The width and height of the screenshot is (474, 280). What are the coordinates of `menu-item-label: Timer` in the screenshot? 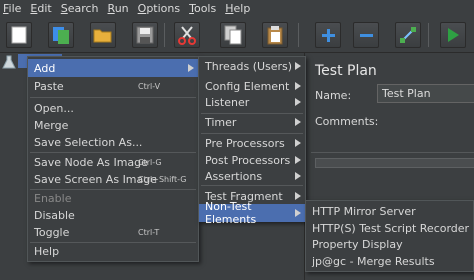 It's located at (221, 122).